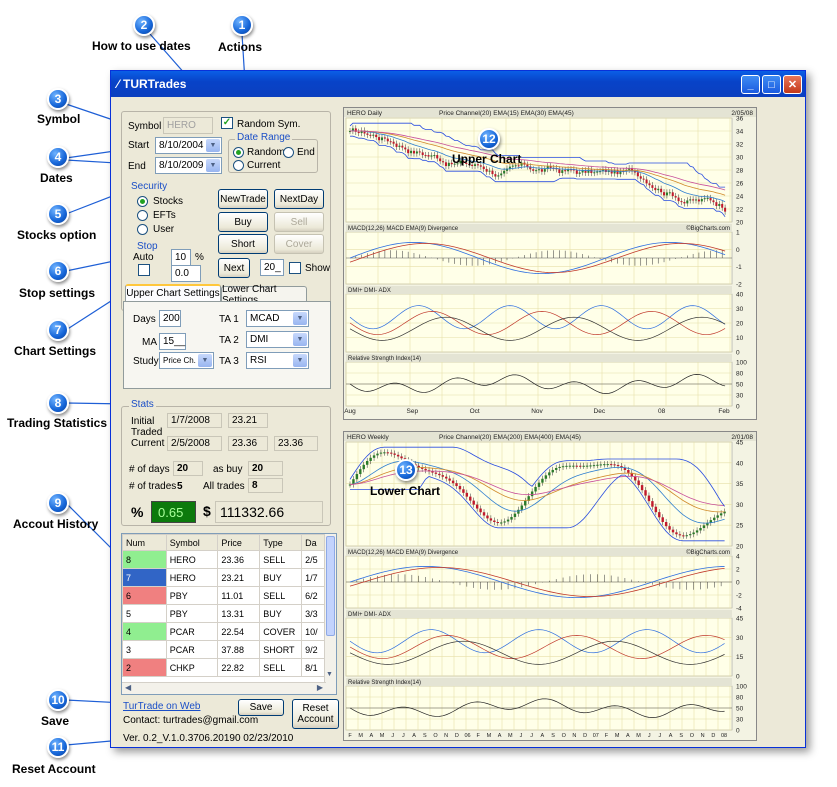 The image size is (837, 787). Describe the element at coordinates (295, 268) in the screenshot. I see `show-checkbox` at that location.